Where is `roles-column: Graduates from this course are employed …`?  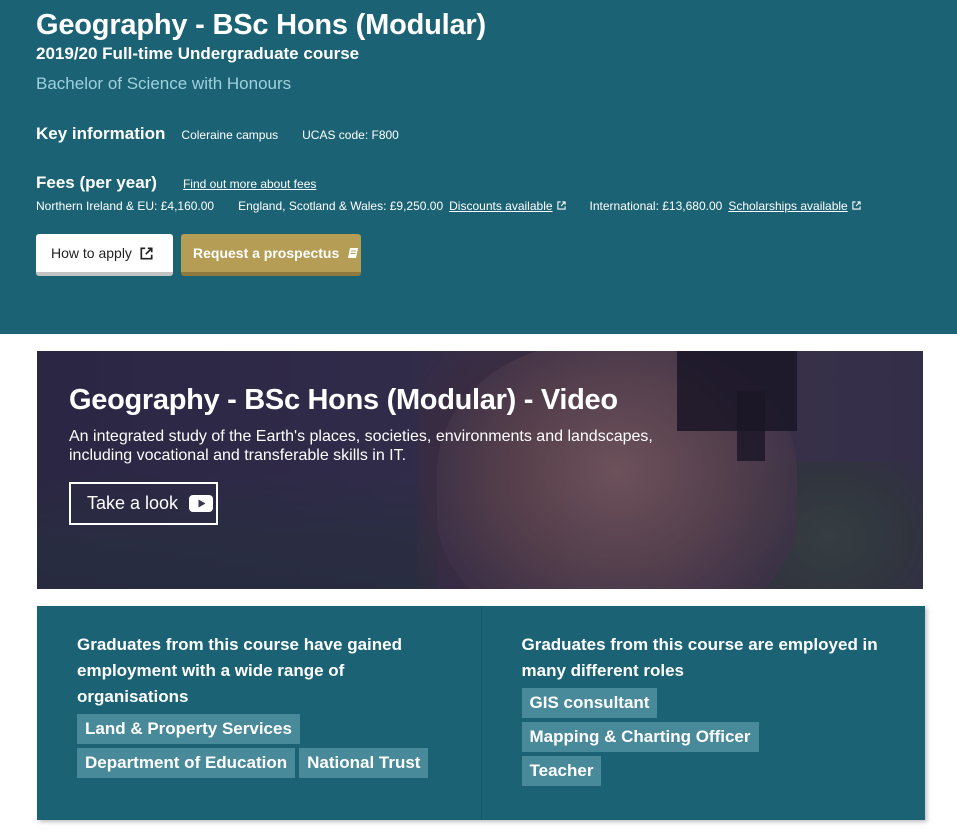
roles-column: Graduates from this course are employed … is located at coordinates (703, 713).